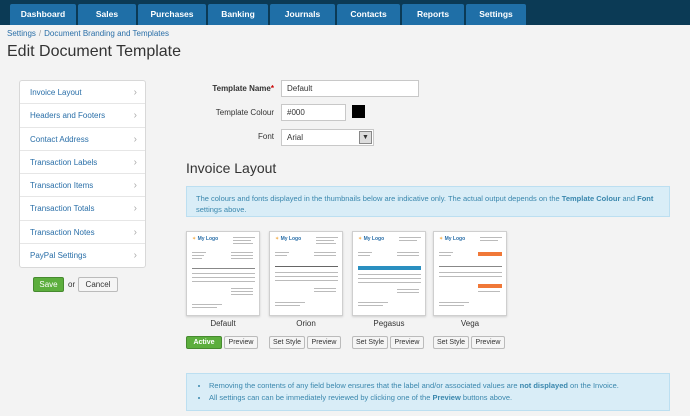 This screenshot has width=690, height=416. What do you see at coordinates (389, 323) in the screenshot?
I see `template-name-pegasus: Pegasus` at bounding box center [389, 323].